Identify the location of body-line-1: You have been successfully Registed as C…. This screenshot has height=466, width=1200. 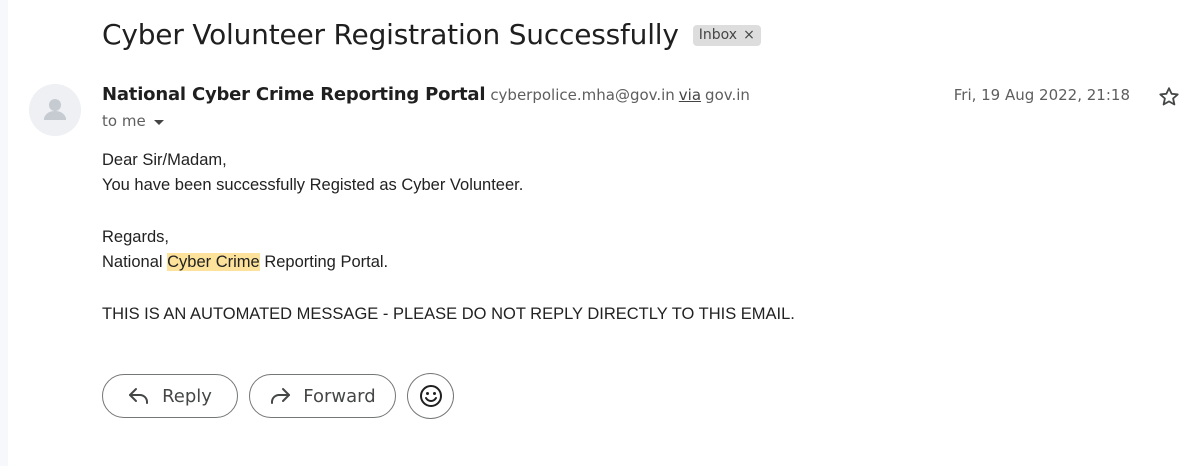
(313, 185).